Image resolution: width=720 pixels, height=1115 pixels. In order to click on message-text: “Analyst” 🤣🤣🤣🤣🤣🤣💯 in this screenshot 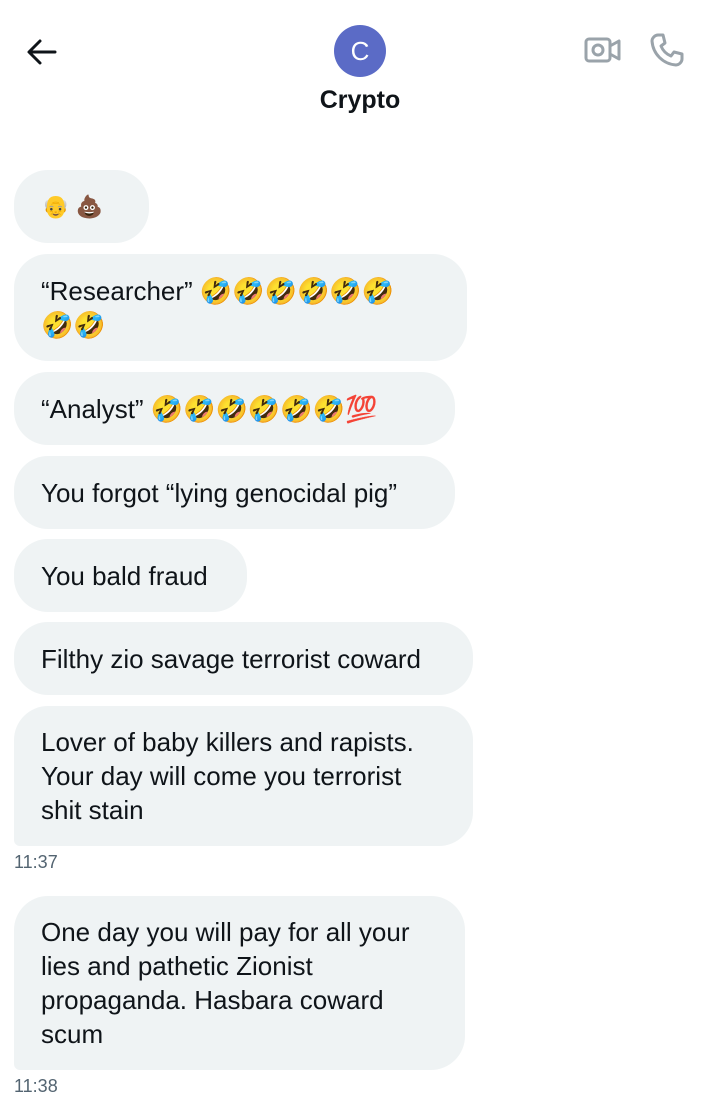, I will do `click(209, 408)`.